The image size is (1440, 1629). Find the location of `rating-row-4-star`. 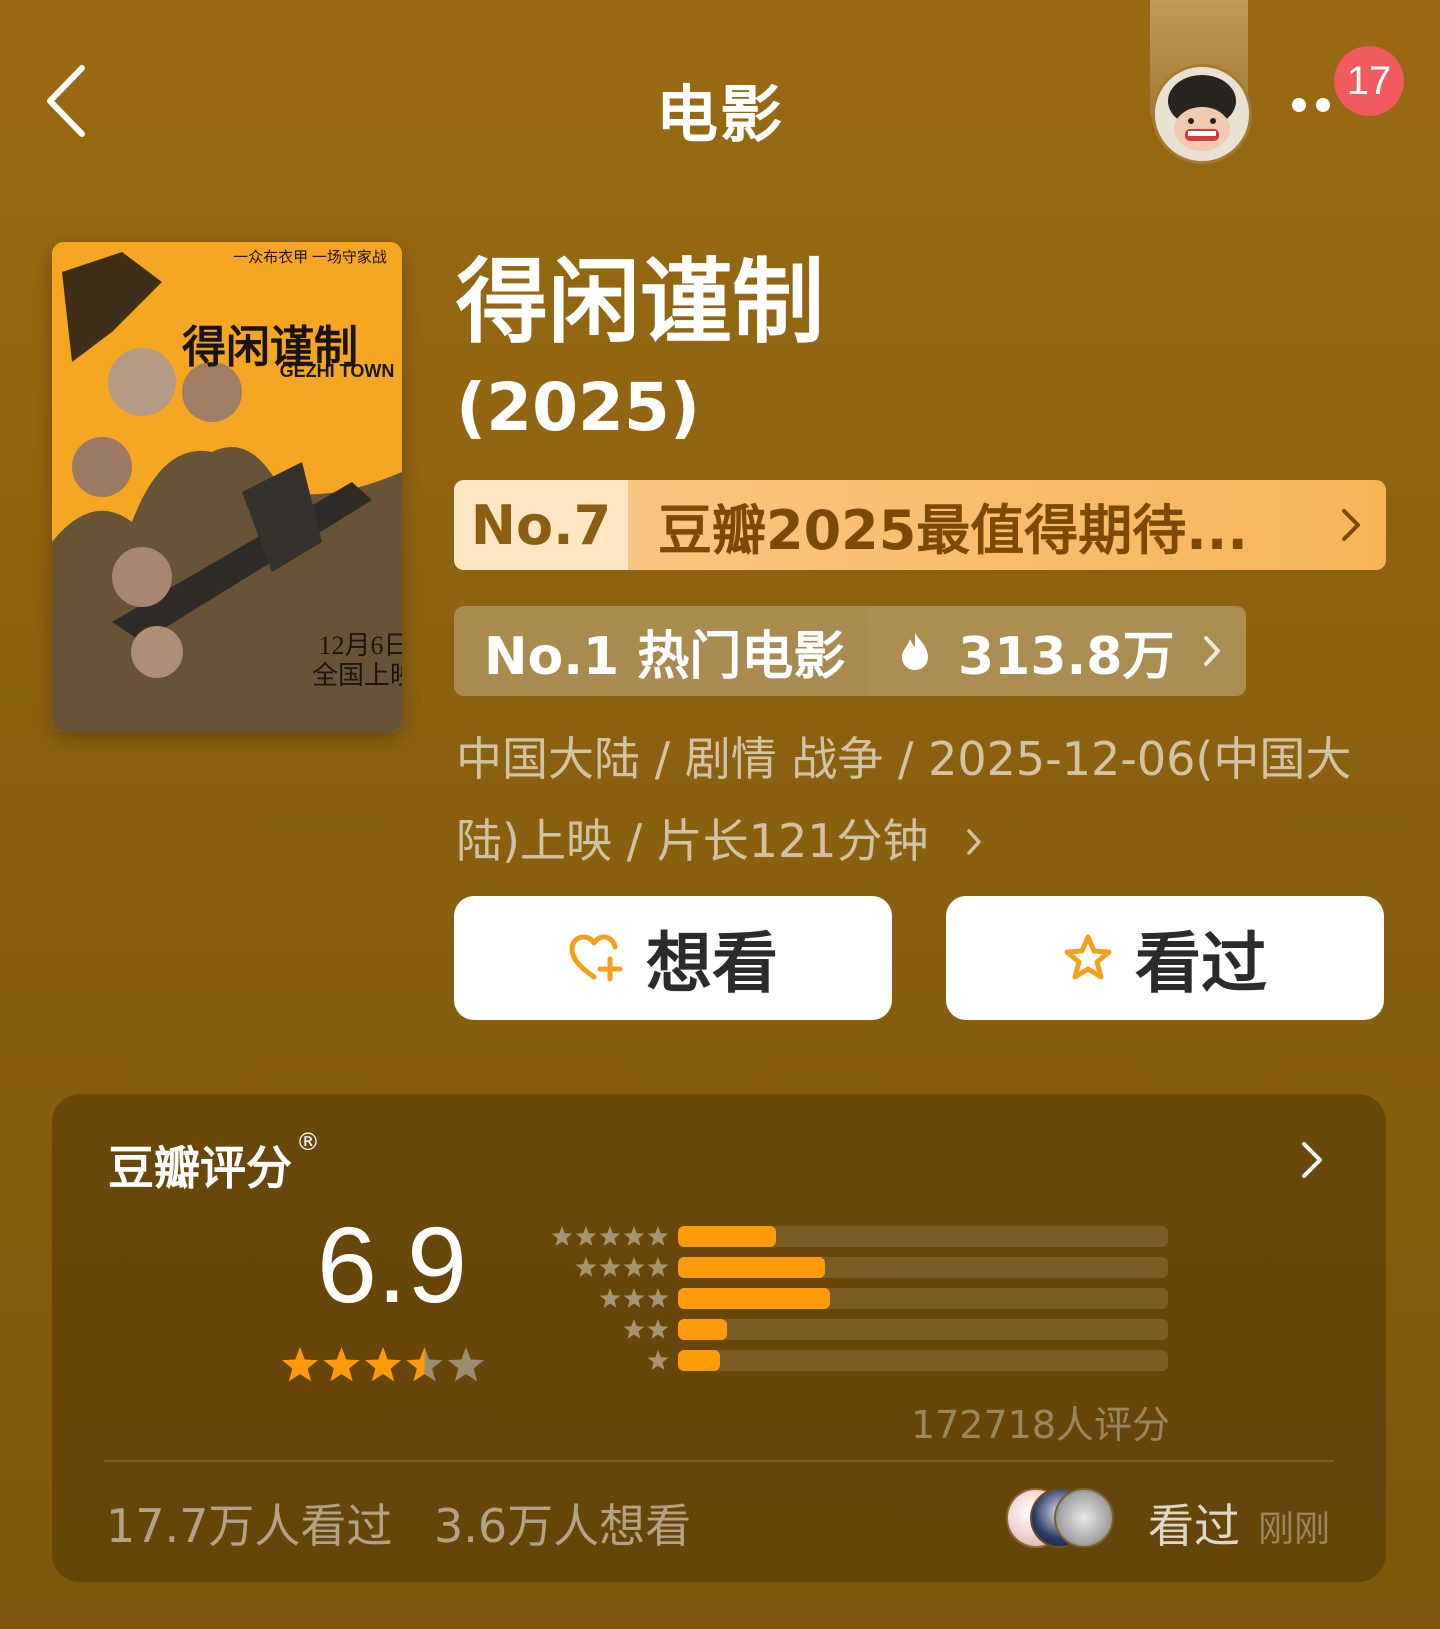

rating-row-4-star is located at coordinates (850, 1268).